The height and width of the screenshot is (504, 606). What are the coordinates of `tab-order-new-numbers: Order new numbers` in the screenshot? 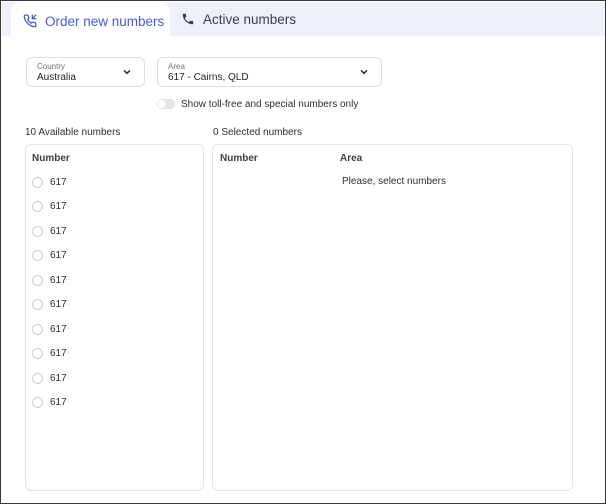 It's located at (90, 21).